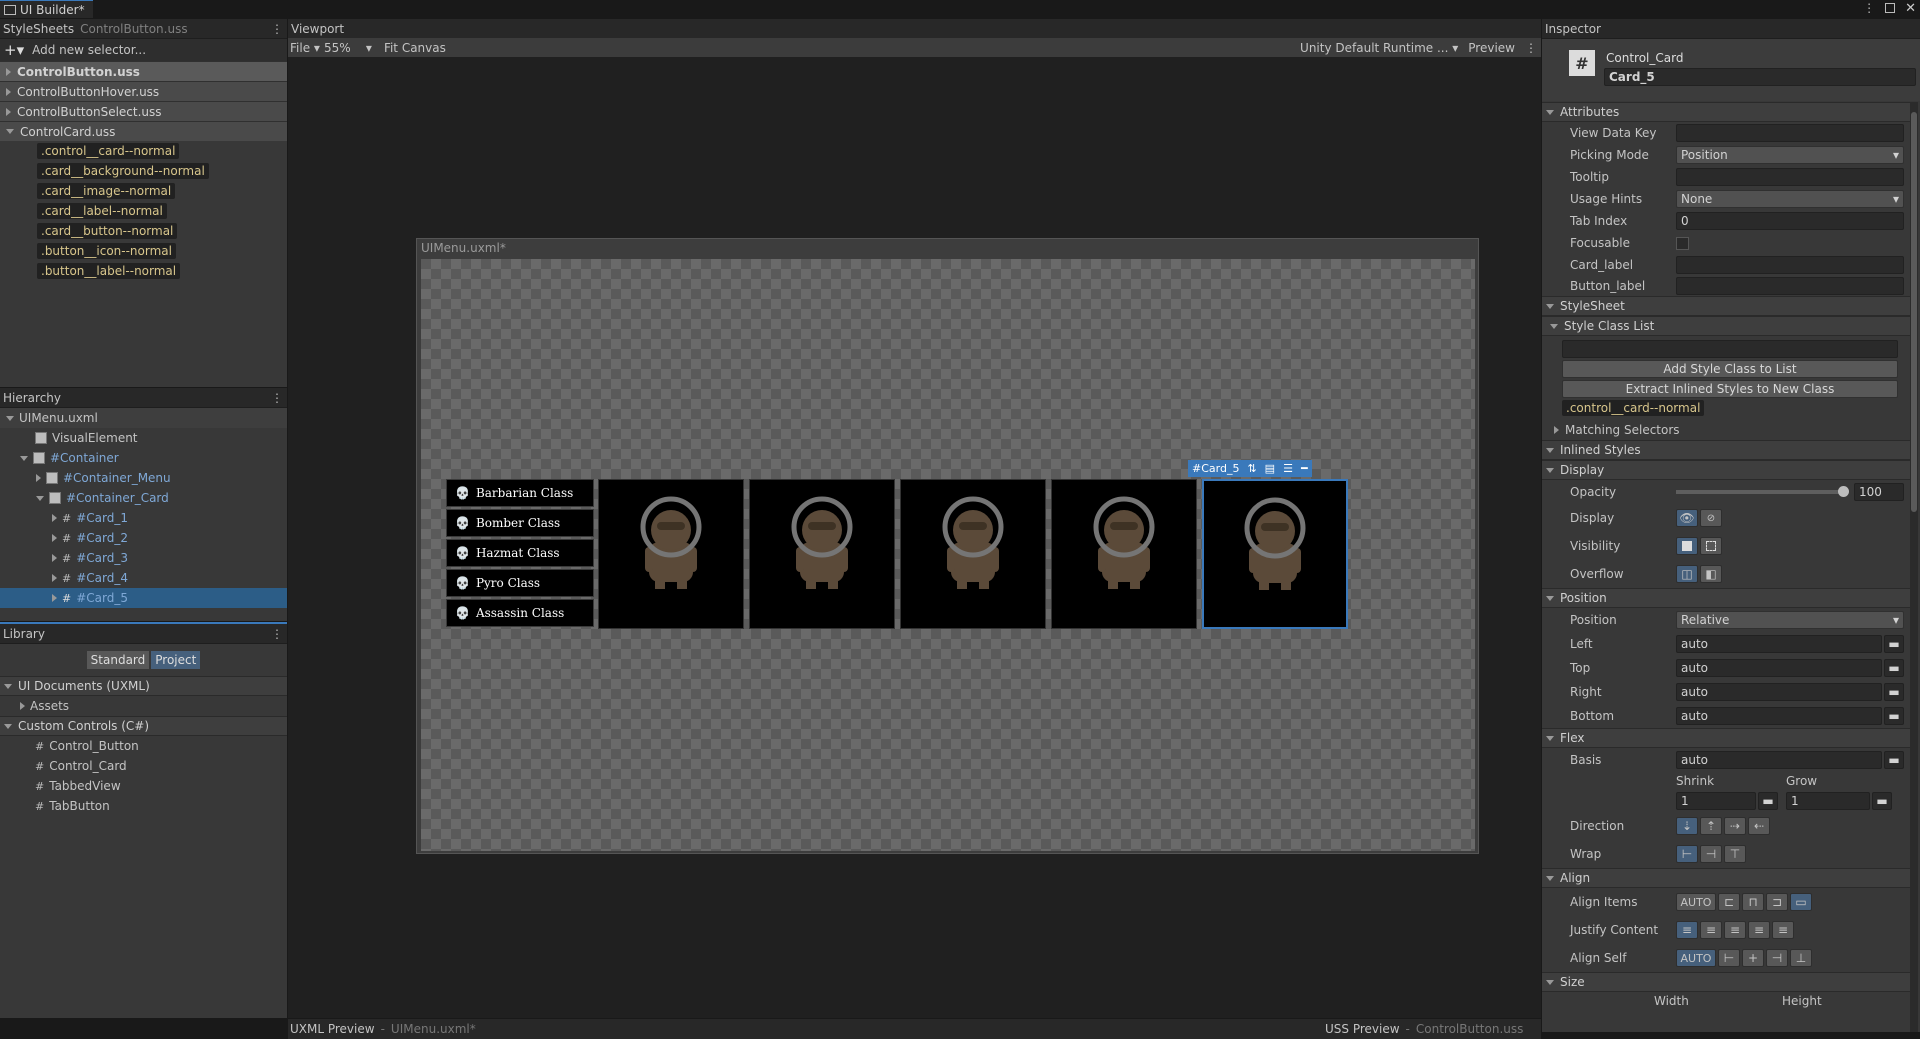  Describe the element at coordinates (1790, 620) in the screenshot. I see `position-dropdown: Relative ▾` at that location.